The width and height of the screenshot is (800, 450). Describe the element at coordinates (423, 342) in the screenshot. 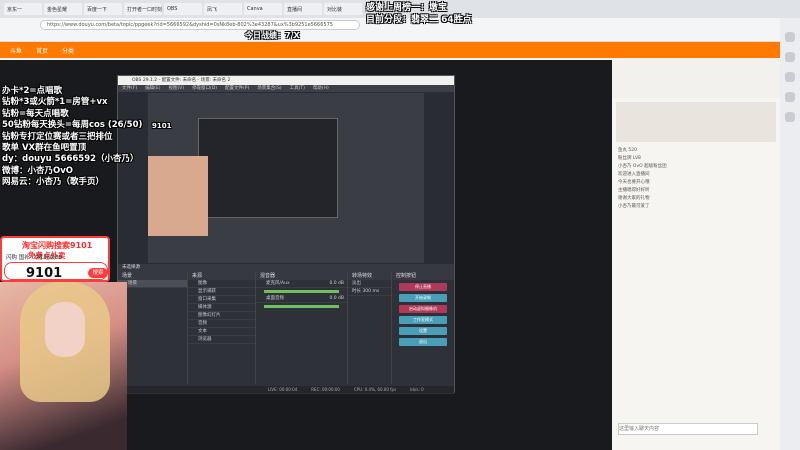

I see `exit-button: 退出` at that location.